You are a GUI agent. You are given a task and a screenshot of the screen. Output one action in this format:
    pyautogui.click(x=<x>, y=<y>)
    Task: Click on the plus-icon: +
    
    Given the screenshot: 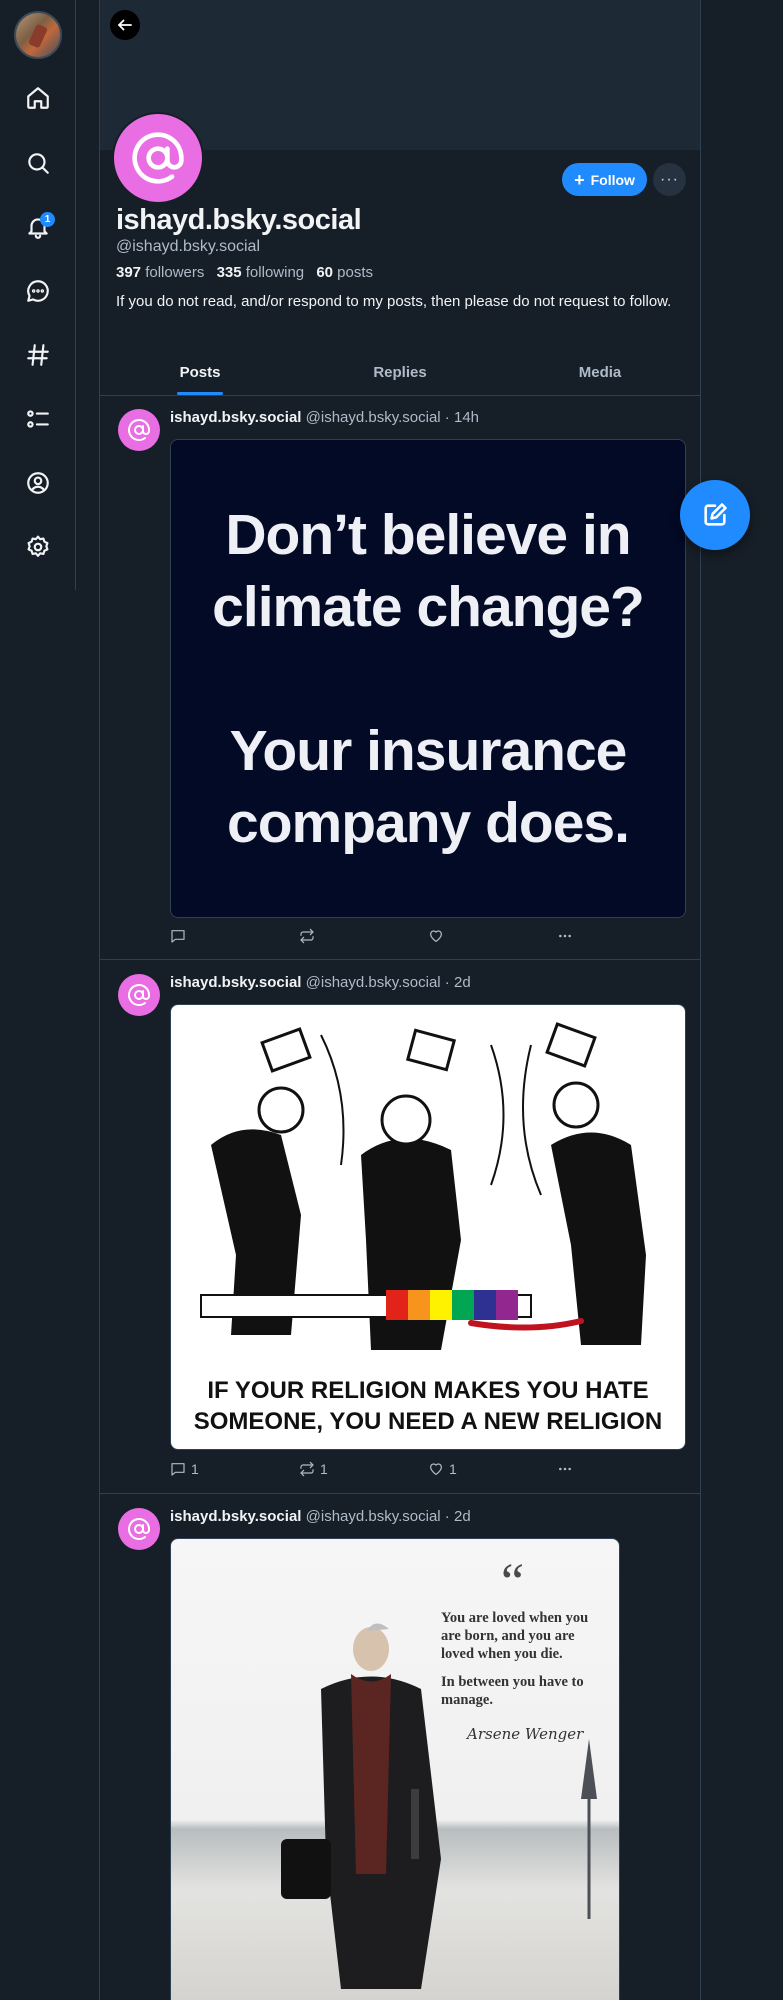 What is the action you would take?
    pyautogui.click(x=579, y=179)
    